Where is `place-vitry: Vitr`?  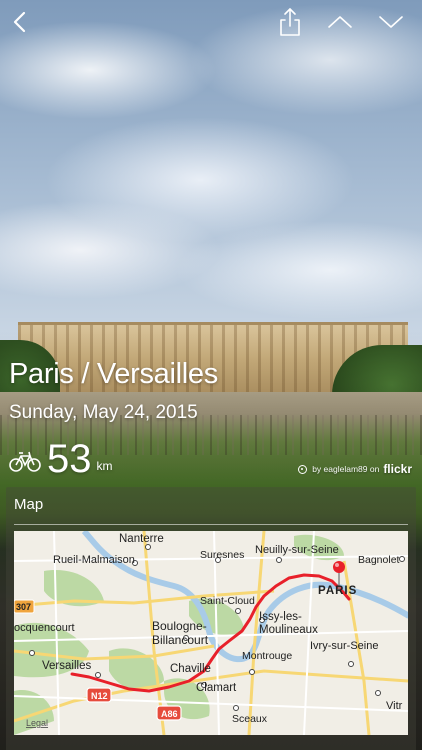 place-vitry: Vitr is located at coordinates (394, 706).